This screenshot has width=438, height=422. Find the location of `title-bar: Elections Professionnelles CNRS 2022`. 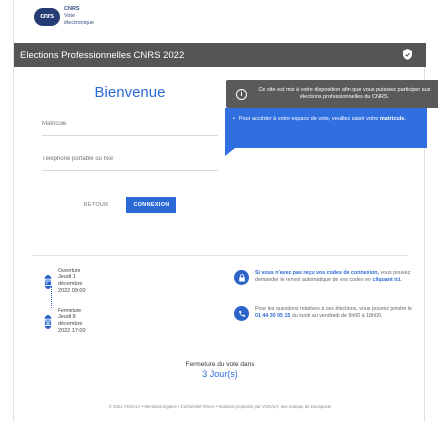

title-bar: Elections Professionnelles CNRS 2022 is located at coordinates (220, 55).